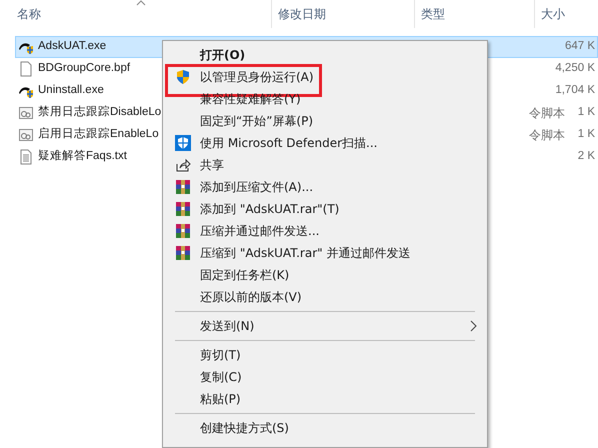 This screenshot has width=598, height=448. Describe the element at coordinates (83, 156) in the screenshot. I see `file-name: 疑难解答Faqs.txt` at that location.